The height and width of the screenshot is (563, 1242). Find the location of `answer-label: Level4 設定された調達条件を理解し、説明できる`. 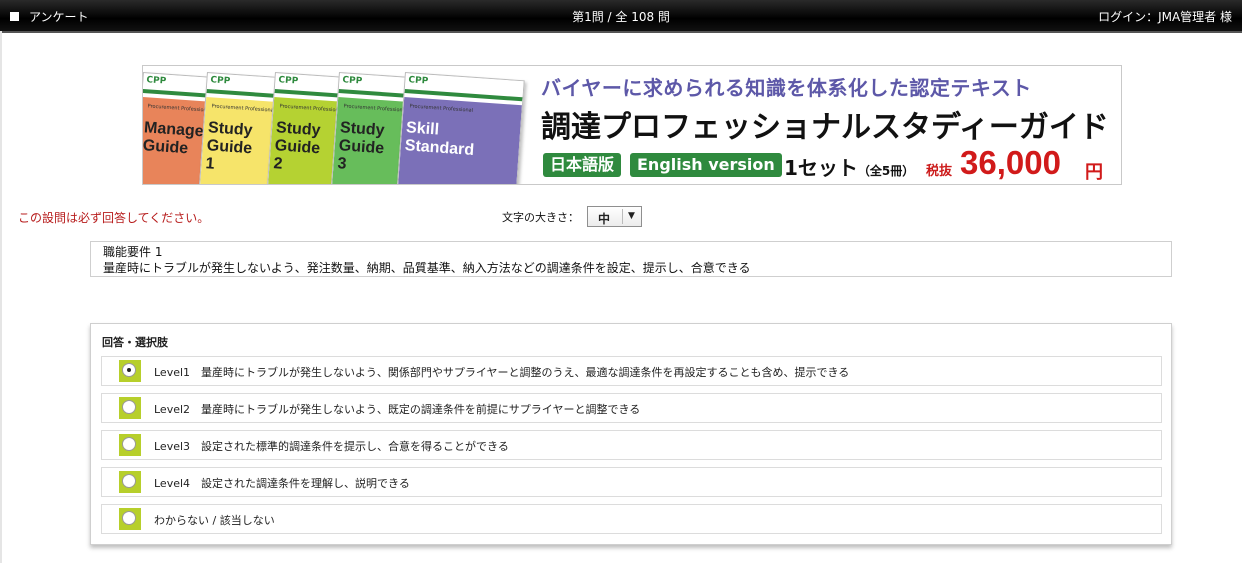

answer-label: Level4 設定された調達条件を理解し、説明できる is located at coordinates (282, 483).